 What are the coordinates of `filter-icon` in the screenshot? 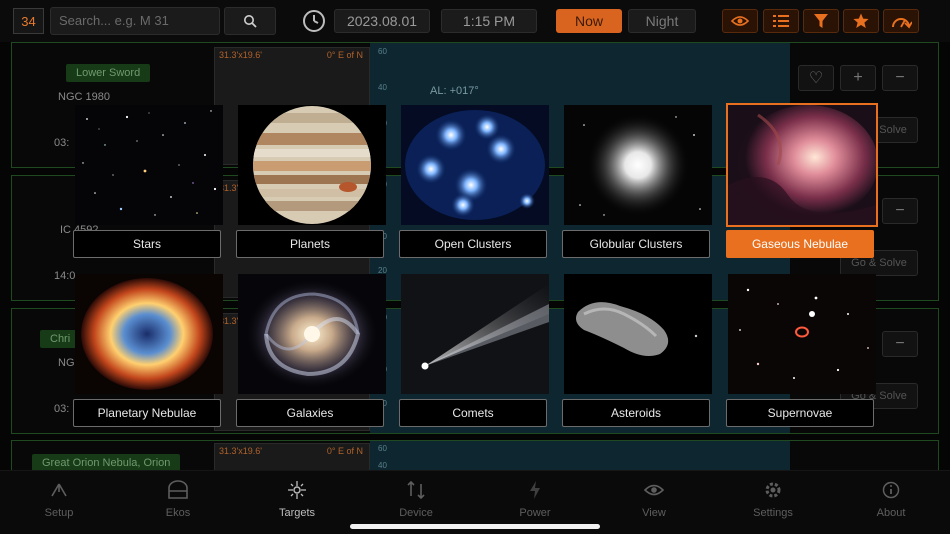 It's located at (821, 21).